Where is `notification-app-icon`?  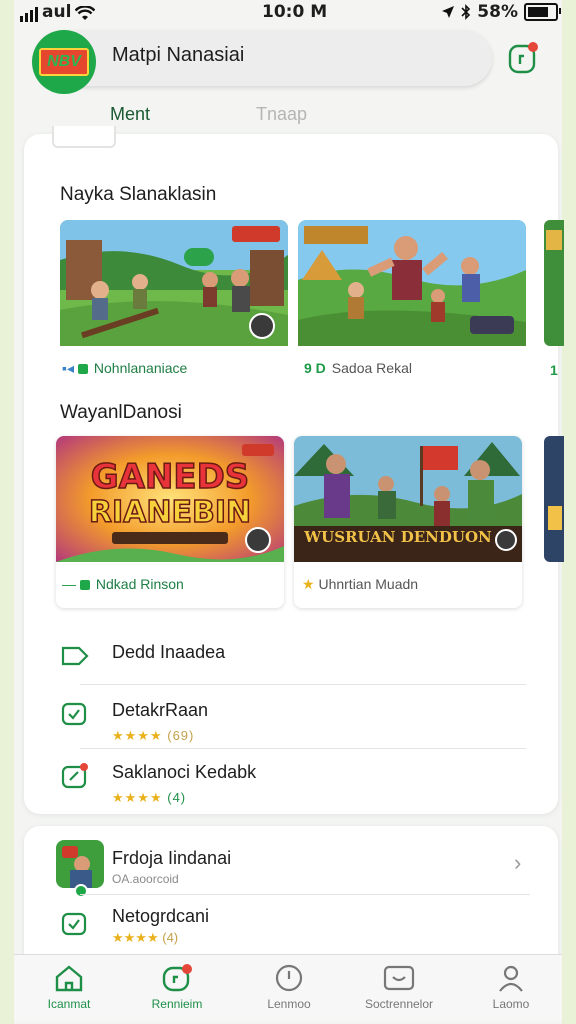 notification-app-icon is located at coordinates (523, 57).